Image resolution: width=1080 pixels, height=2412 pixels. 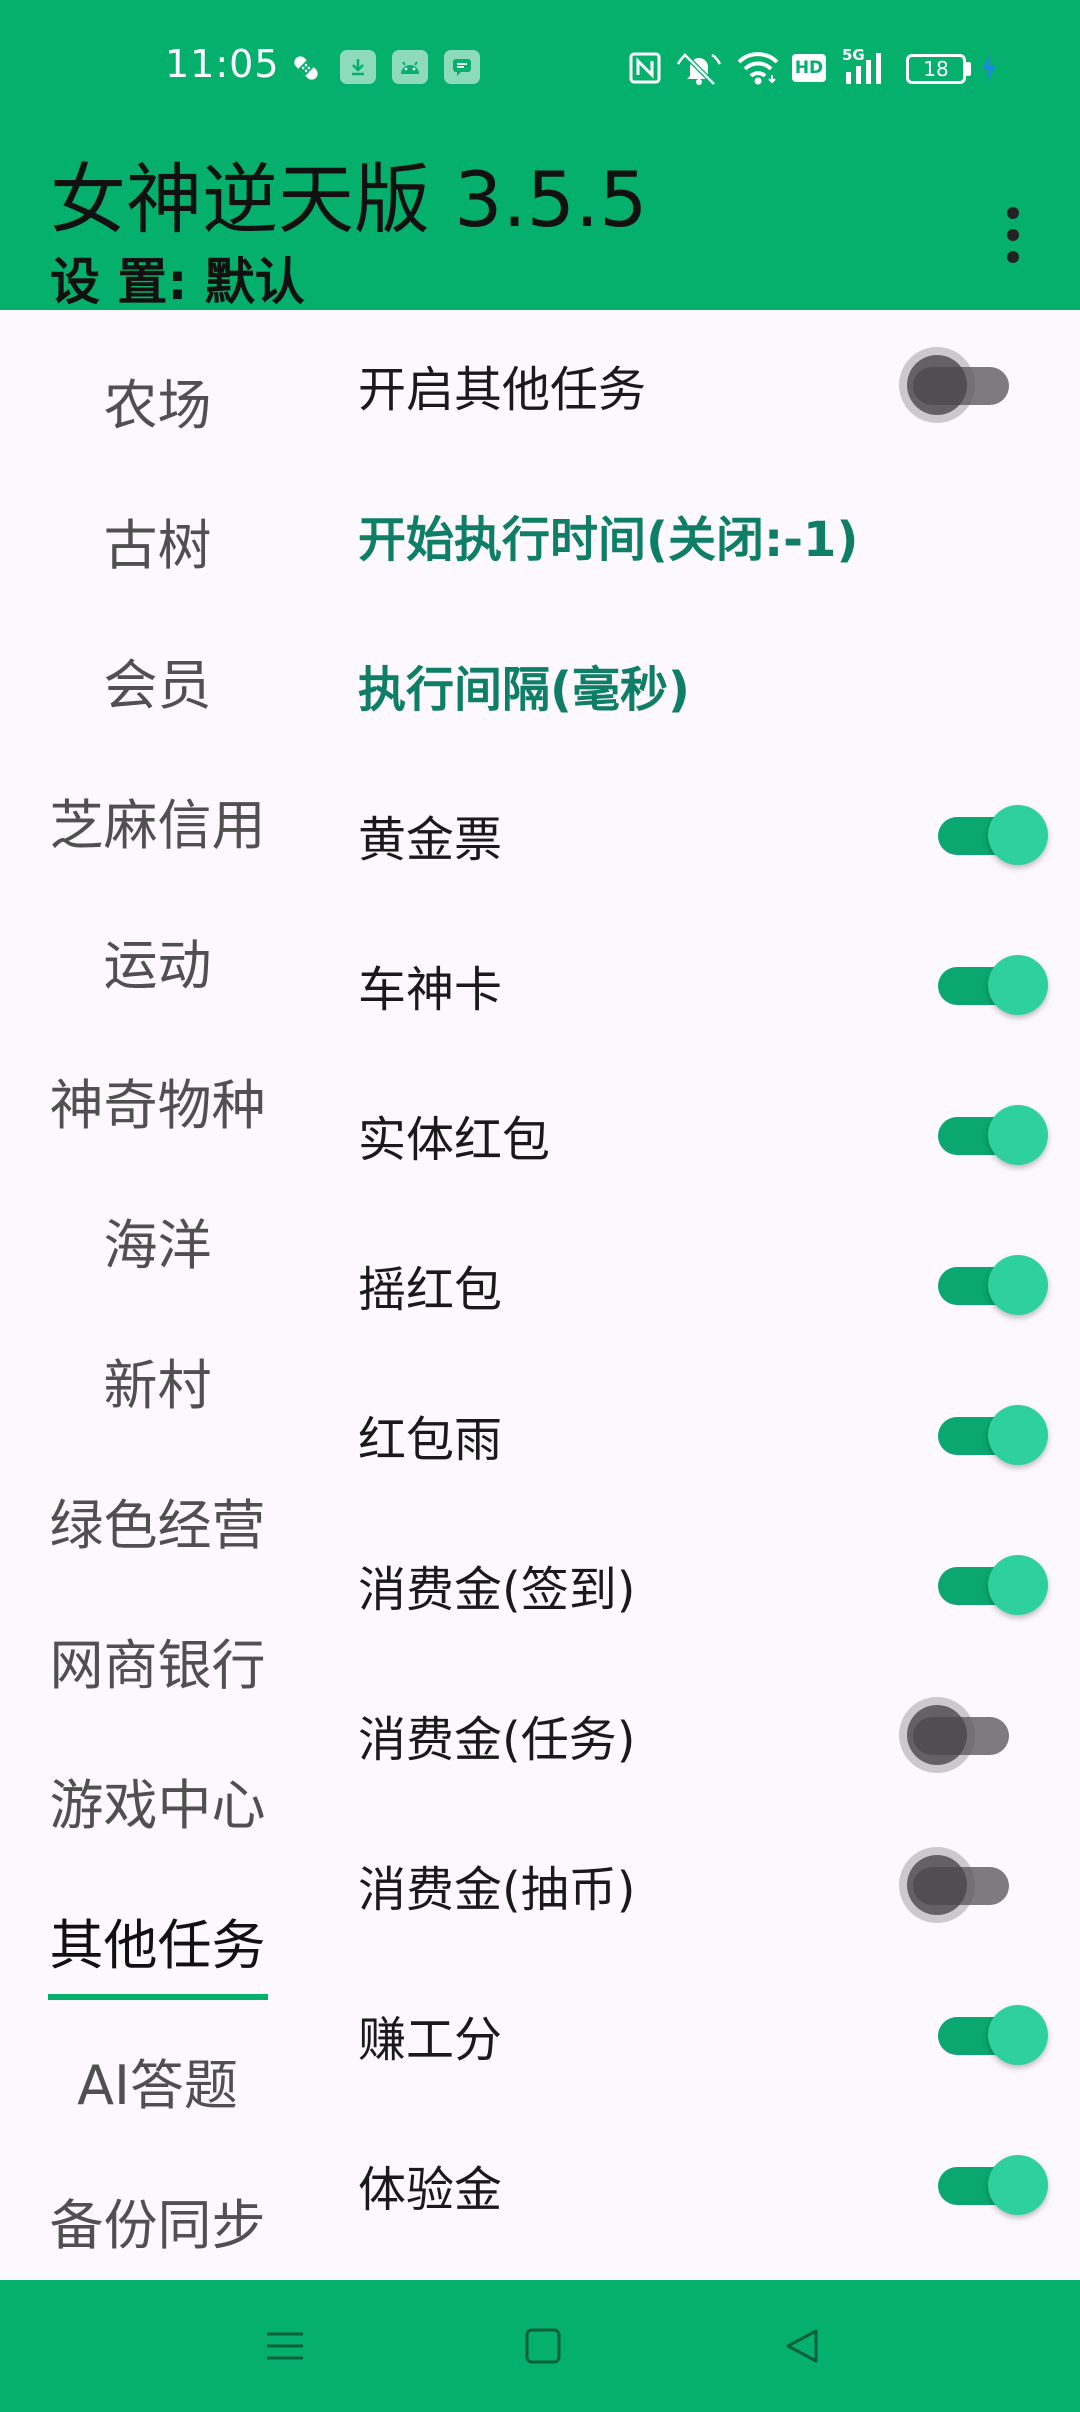 I want to click on android-icon, so click(x=410, y=67).